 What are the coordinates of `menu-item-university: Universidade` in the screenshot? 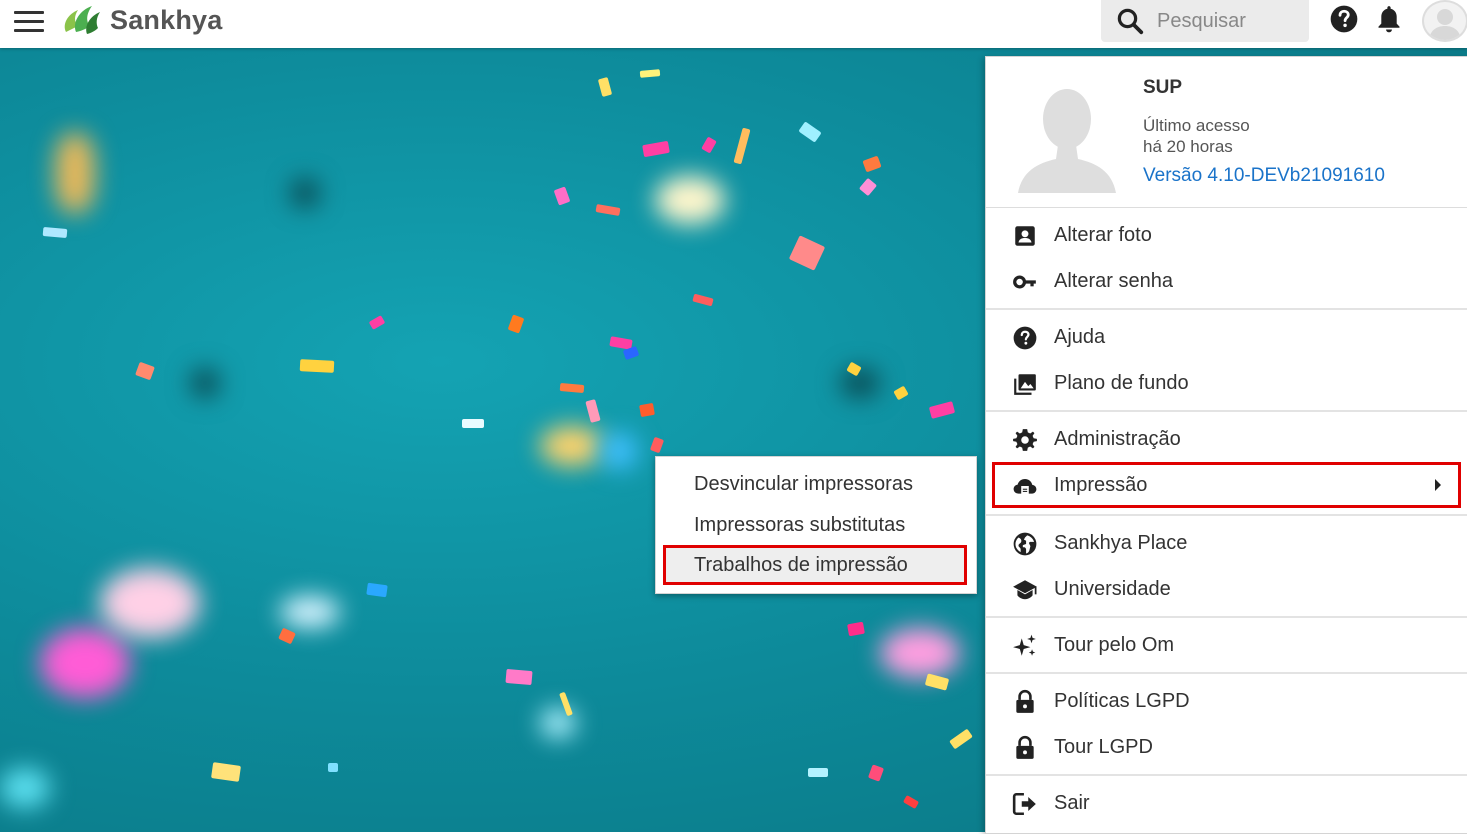 It's located at (1226, 589).